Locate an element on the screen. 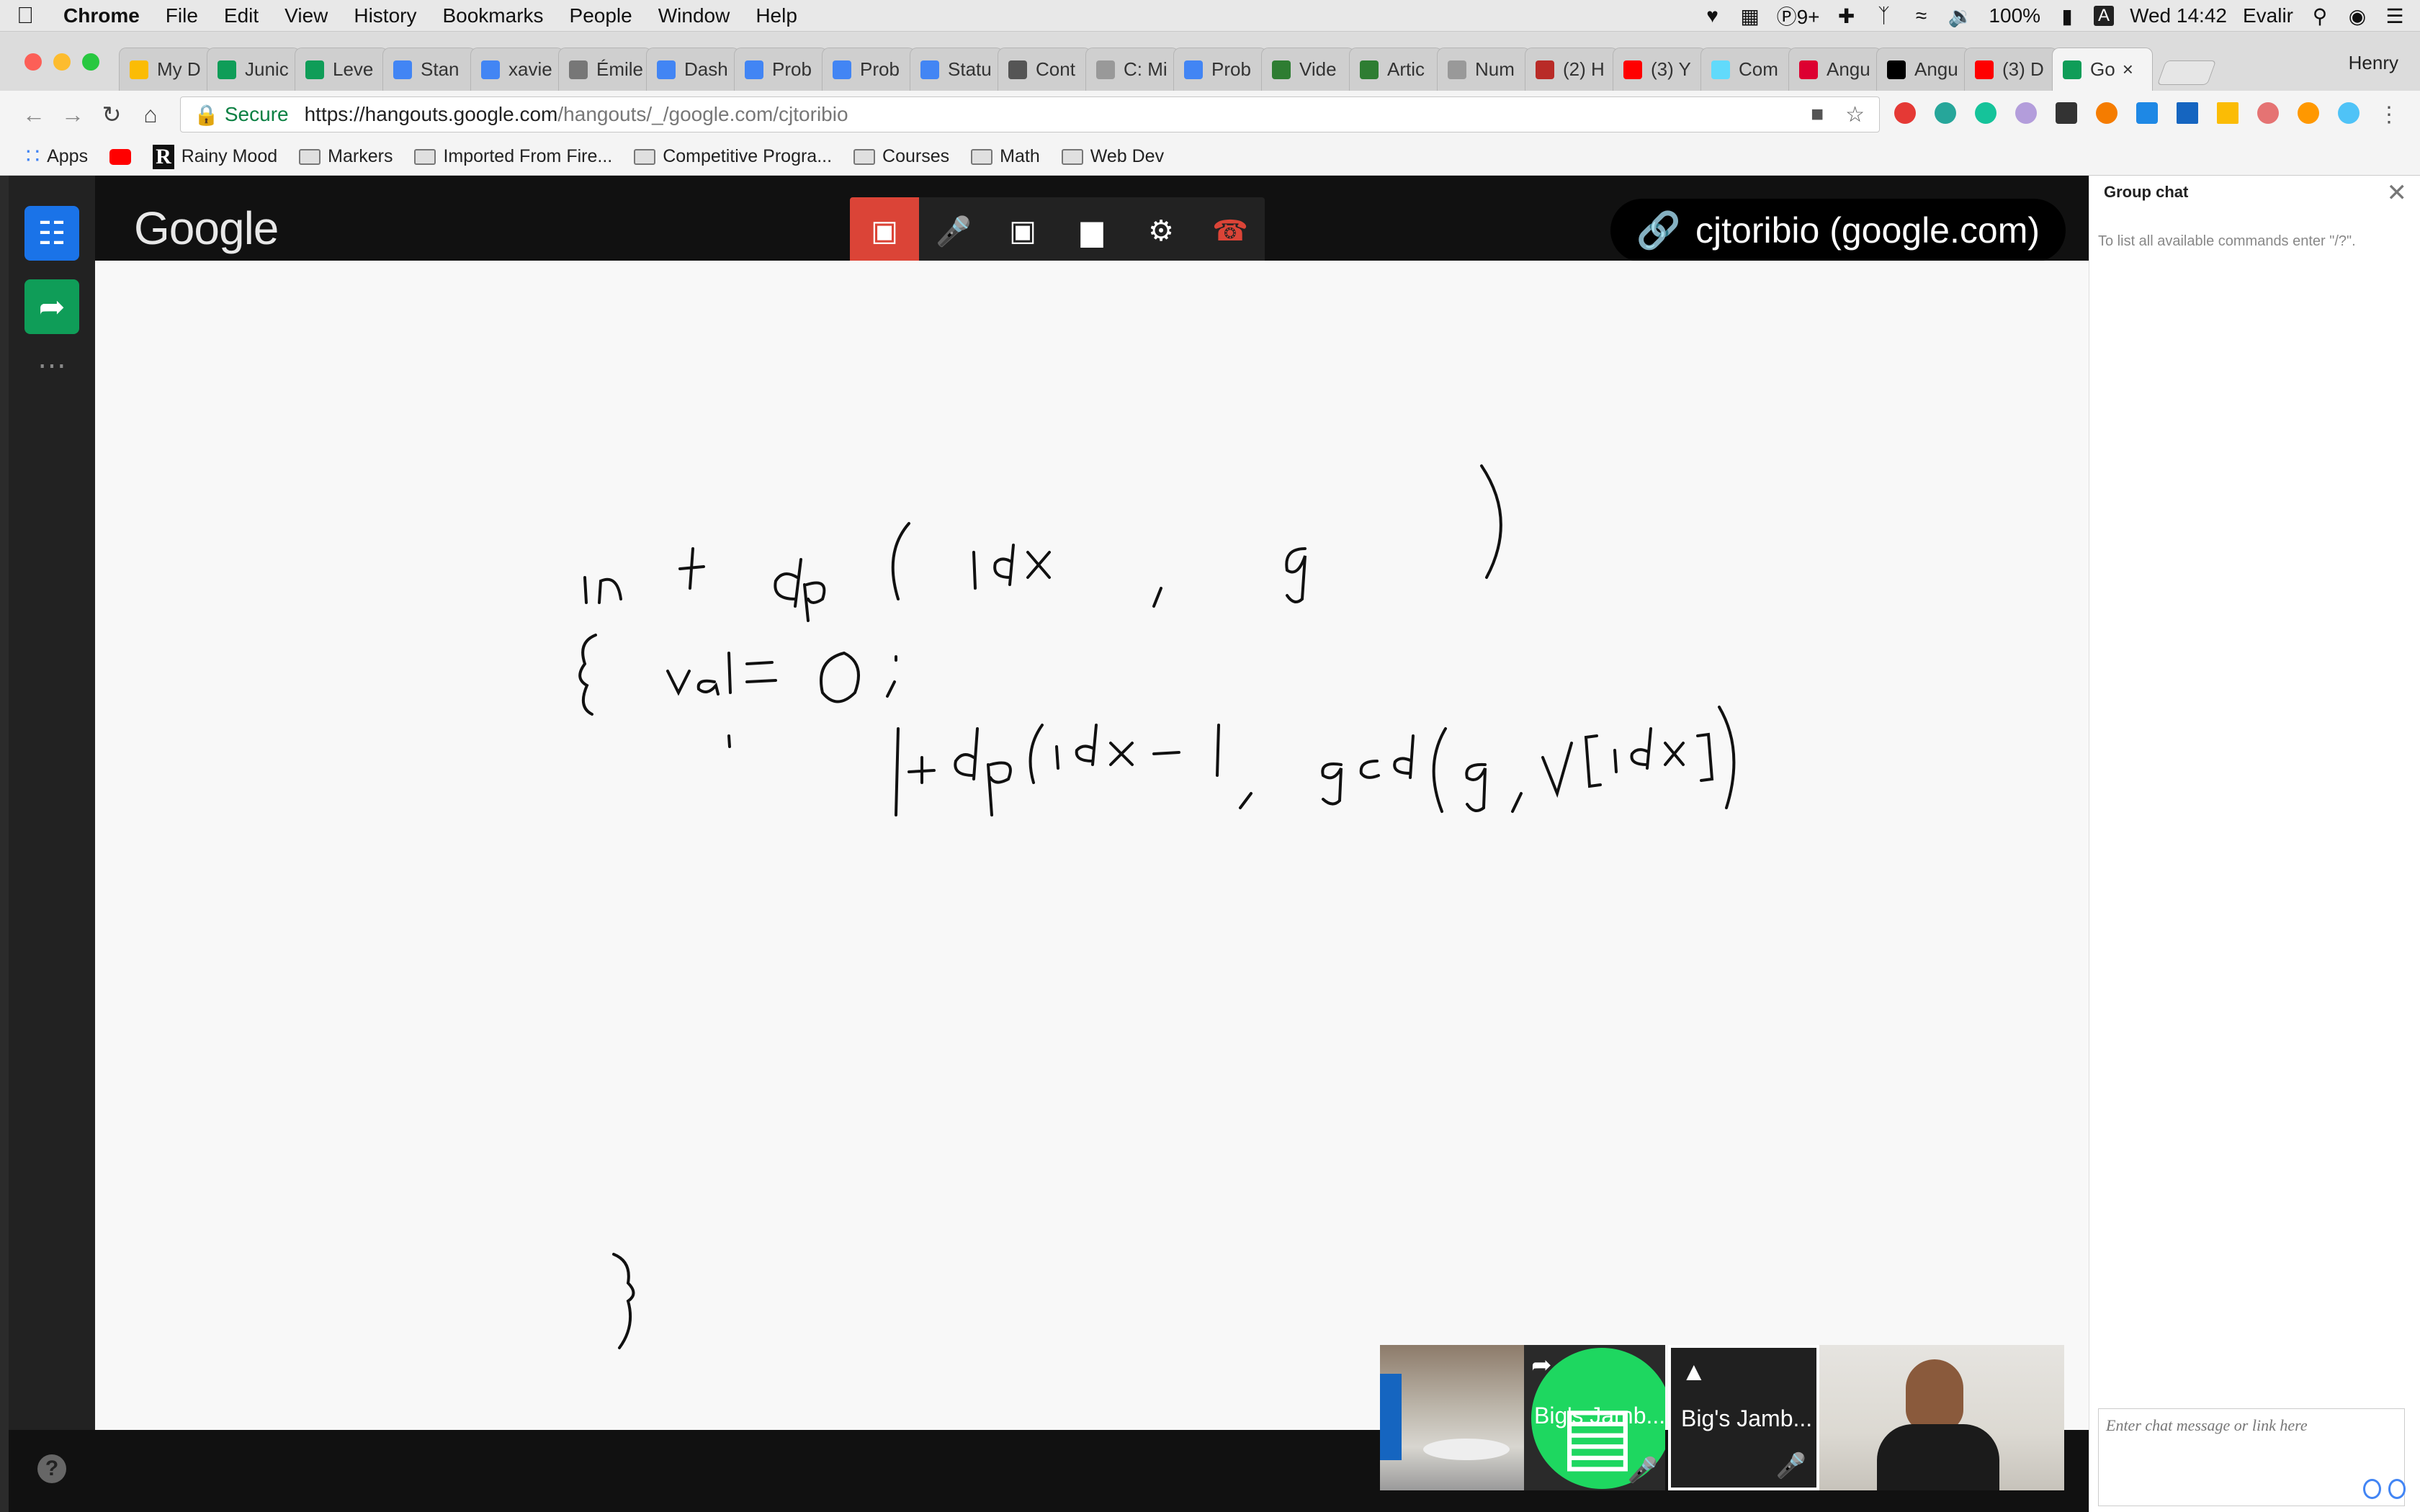  chrome-menu-icon: ⋮ is located at coordinates (2389, 114).